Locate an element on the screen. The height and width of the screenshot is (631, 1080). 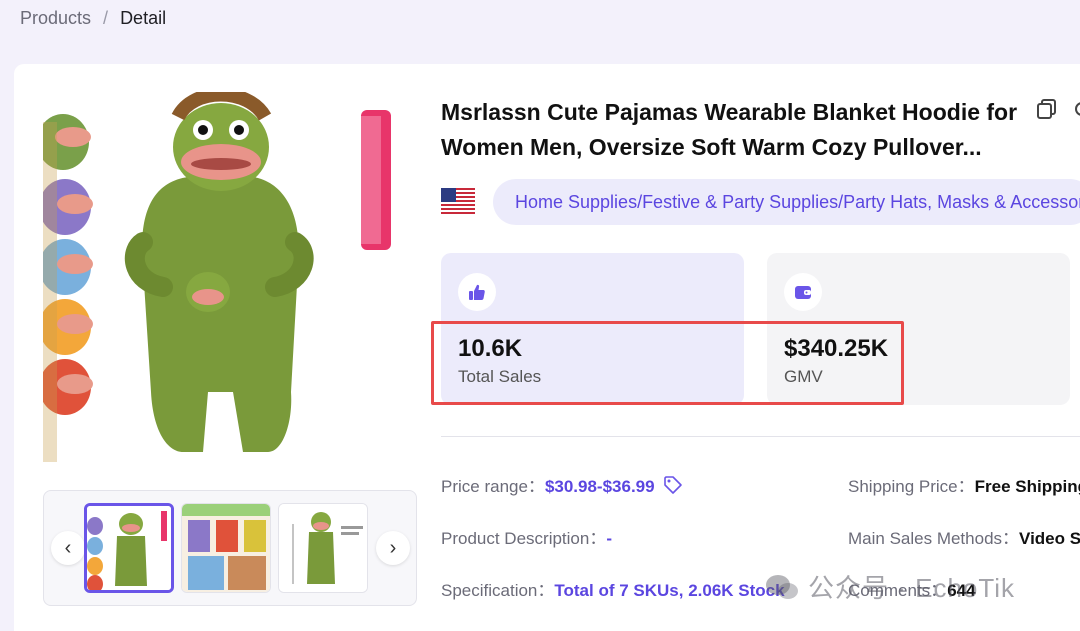
wallet-icon is located at coordinates (803, 292).